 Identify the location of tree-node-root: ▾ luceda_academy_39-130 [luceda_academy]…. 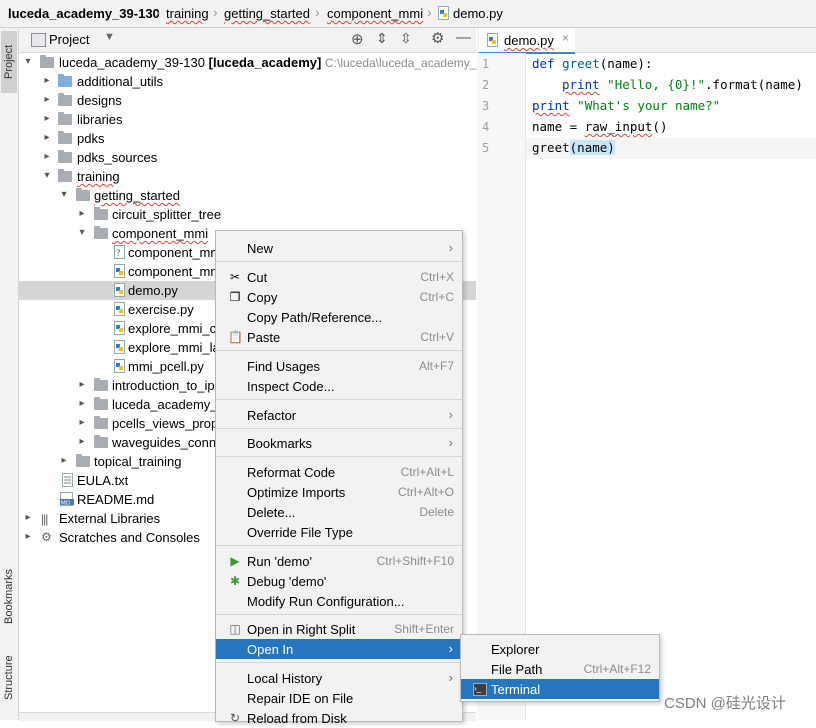
(254, 62).